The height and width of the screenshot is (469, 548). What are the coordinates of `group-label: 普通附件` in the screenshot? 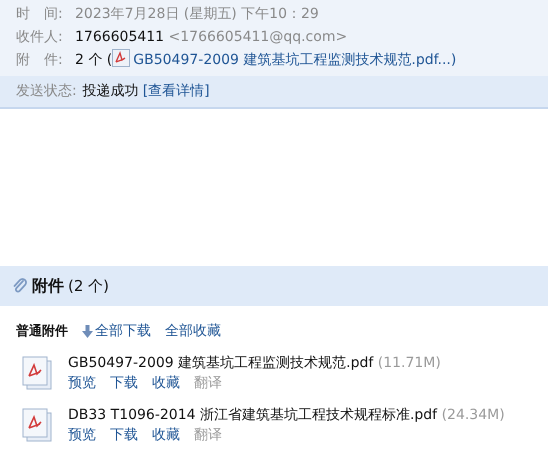 It's located at (42, 331).